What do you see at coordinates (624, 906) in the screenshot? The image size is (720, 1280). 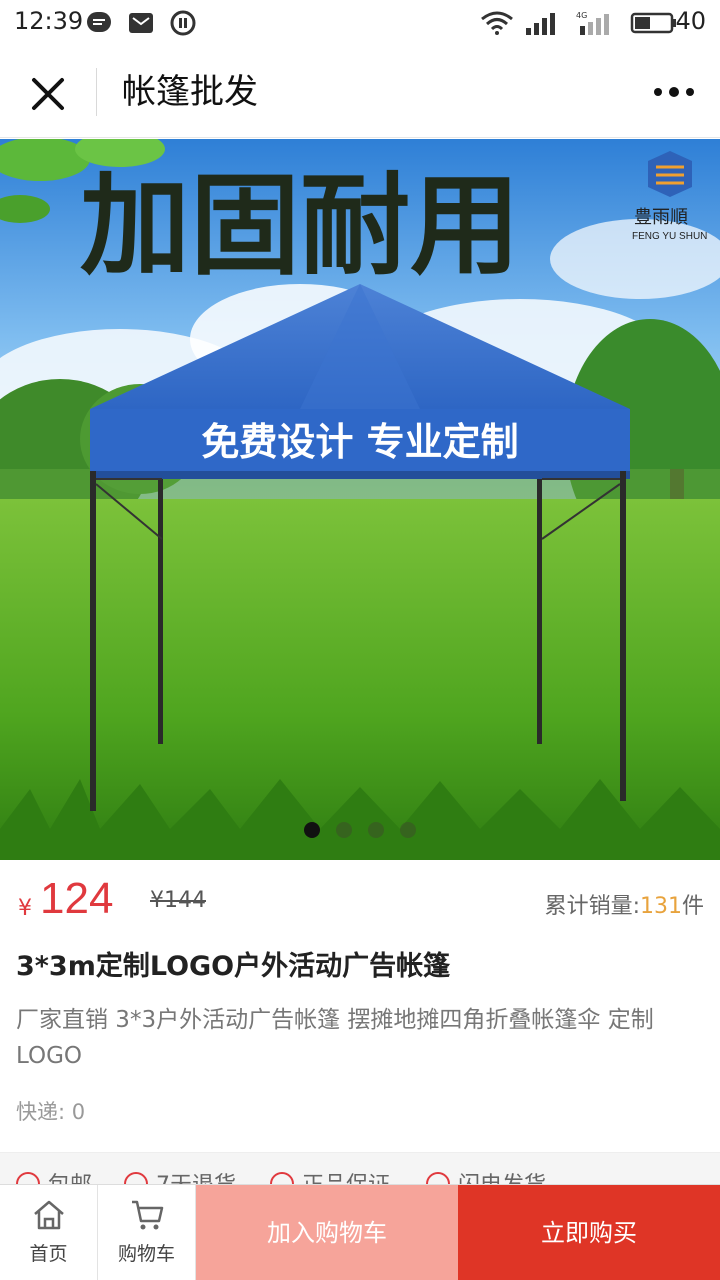 I see `sales-count: 累计销量:131件` at bounding box center [624, 906].